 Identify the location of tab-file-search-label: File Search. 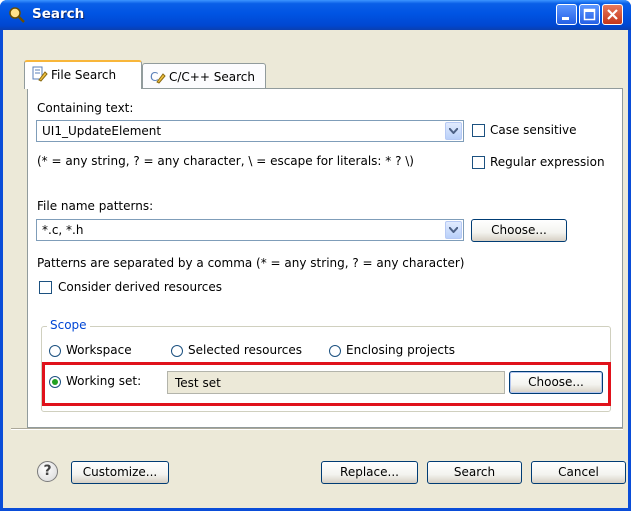
(84, 75).